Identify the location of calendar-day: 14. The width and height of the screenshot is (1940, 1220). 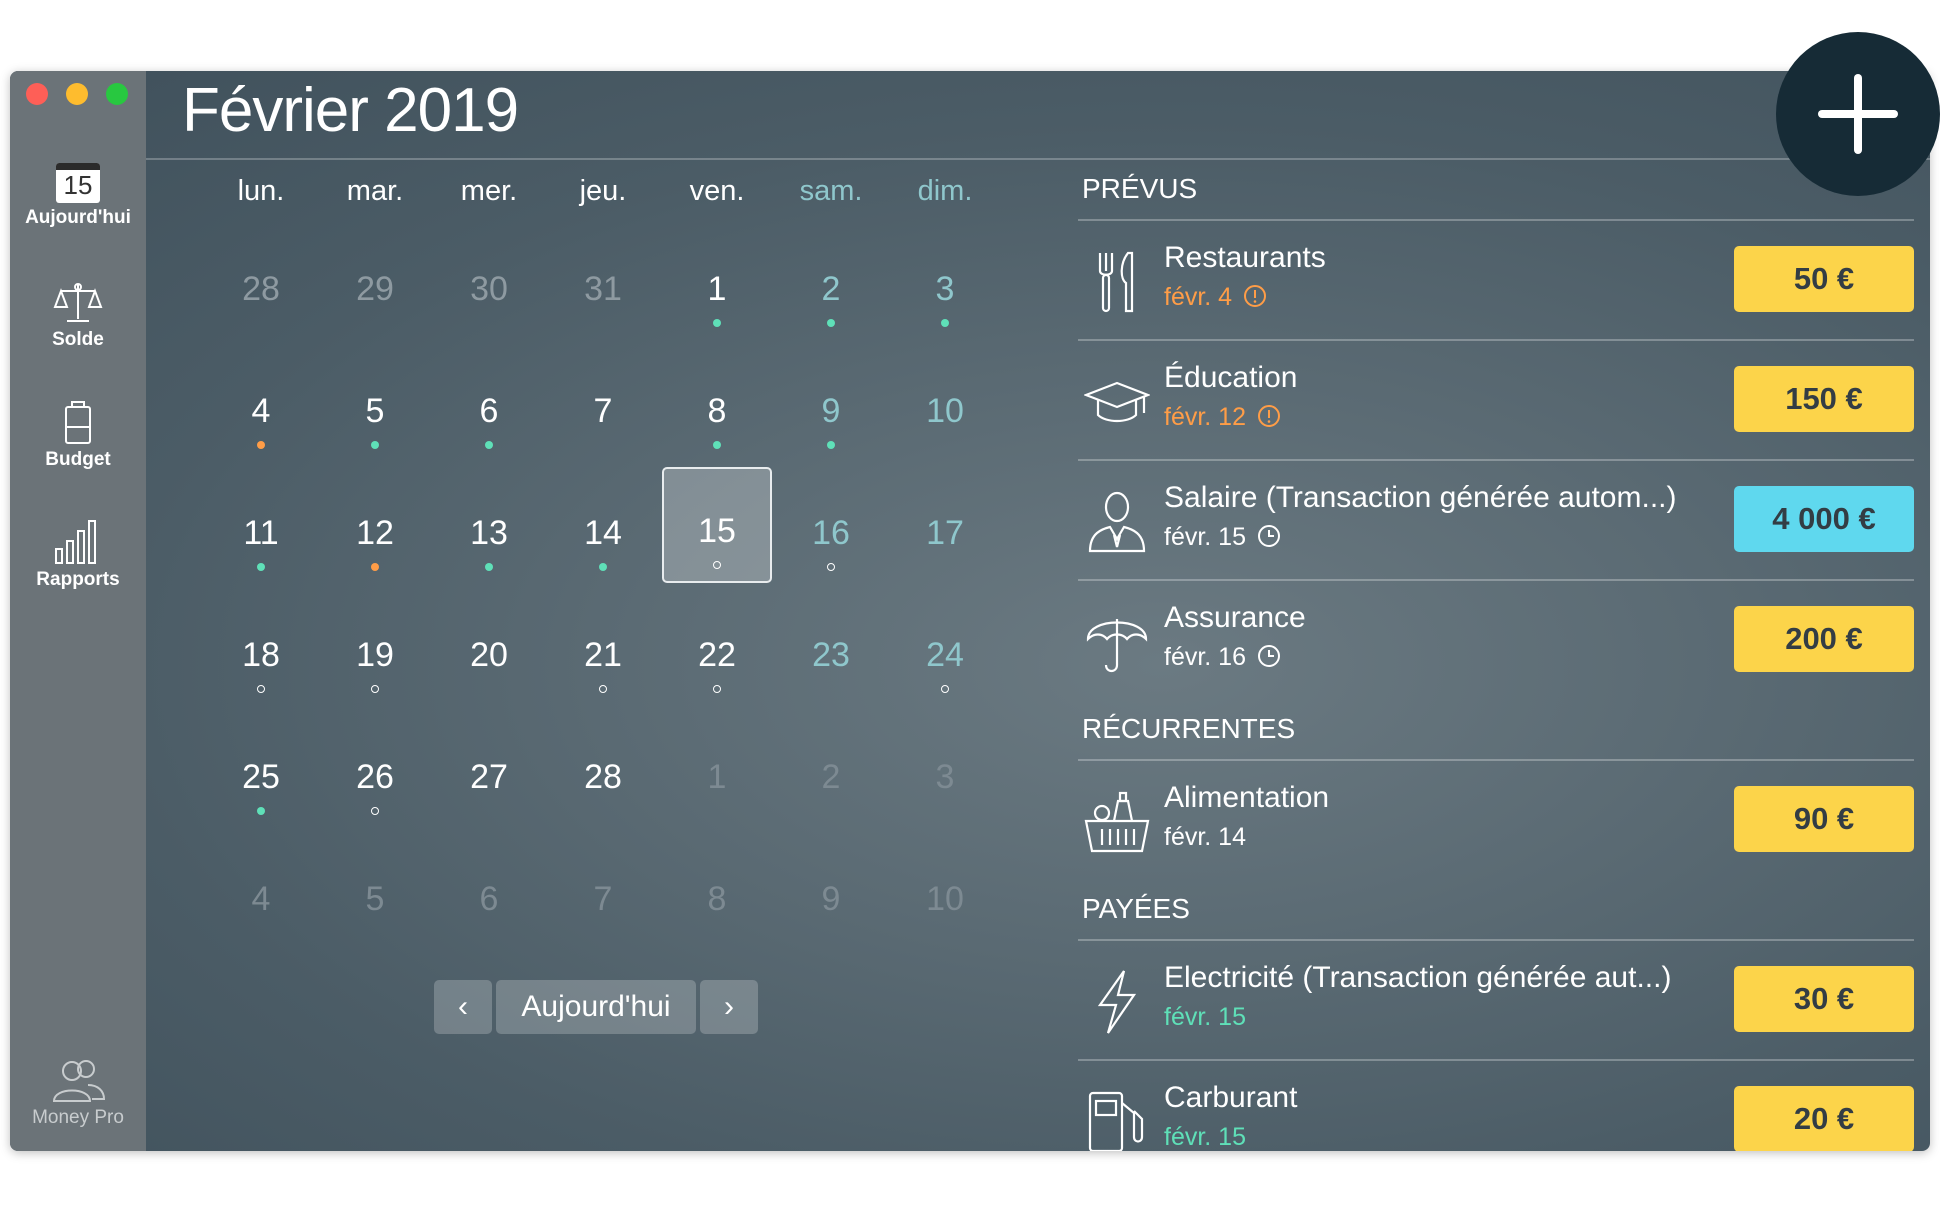
(603, 542).